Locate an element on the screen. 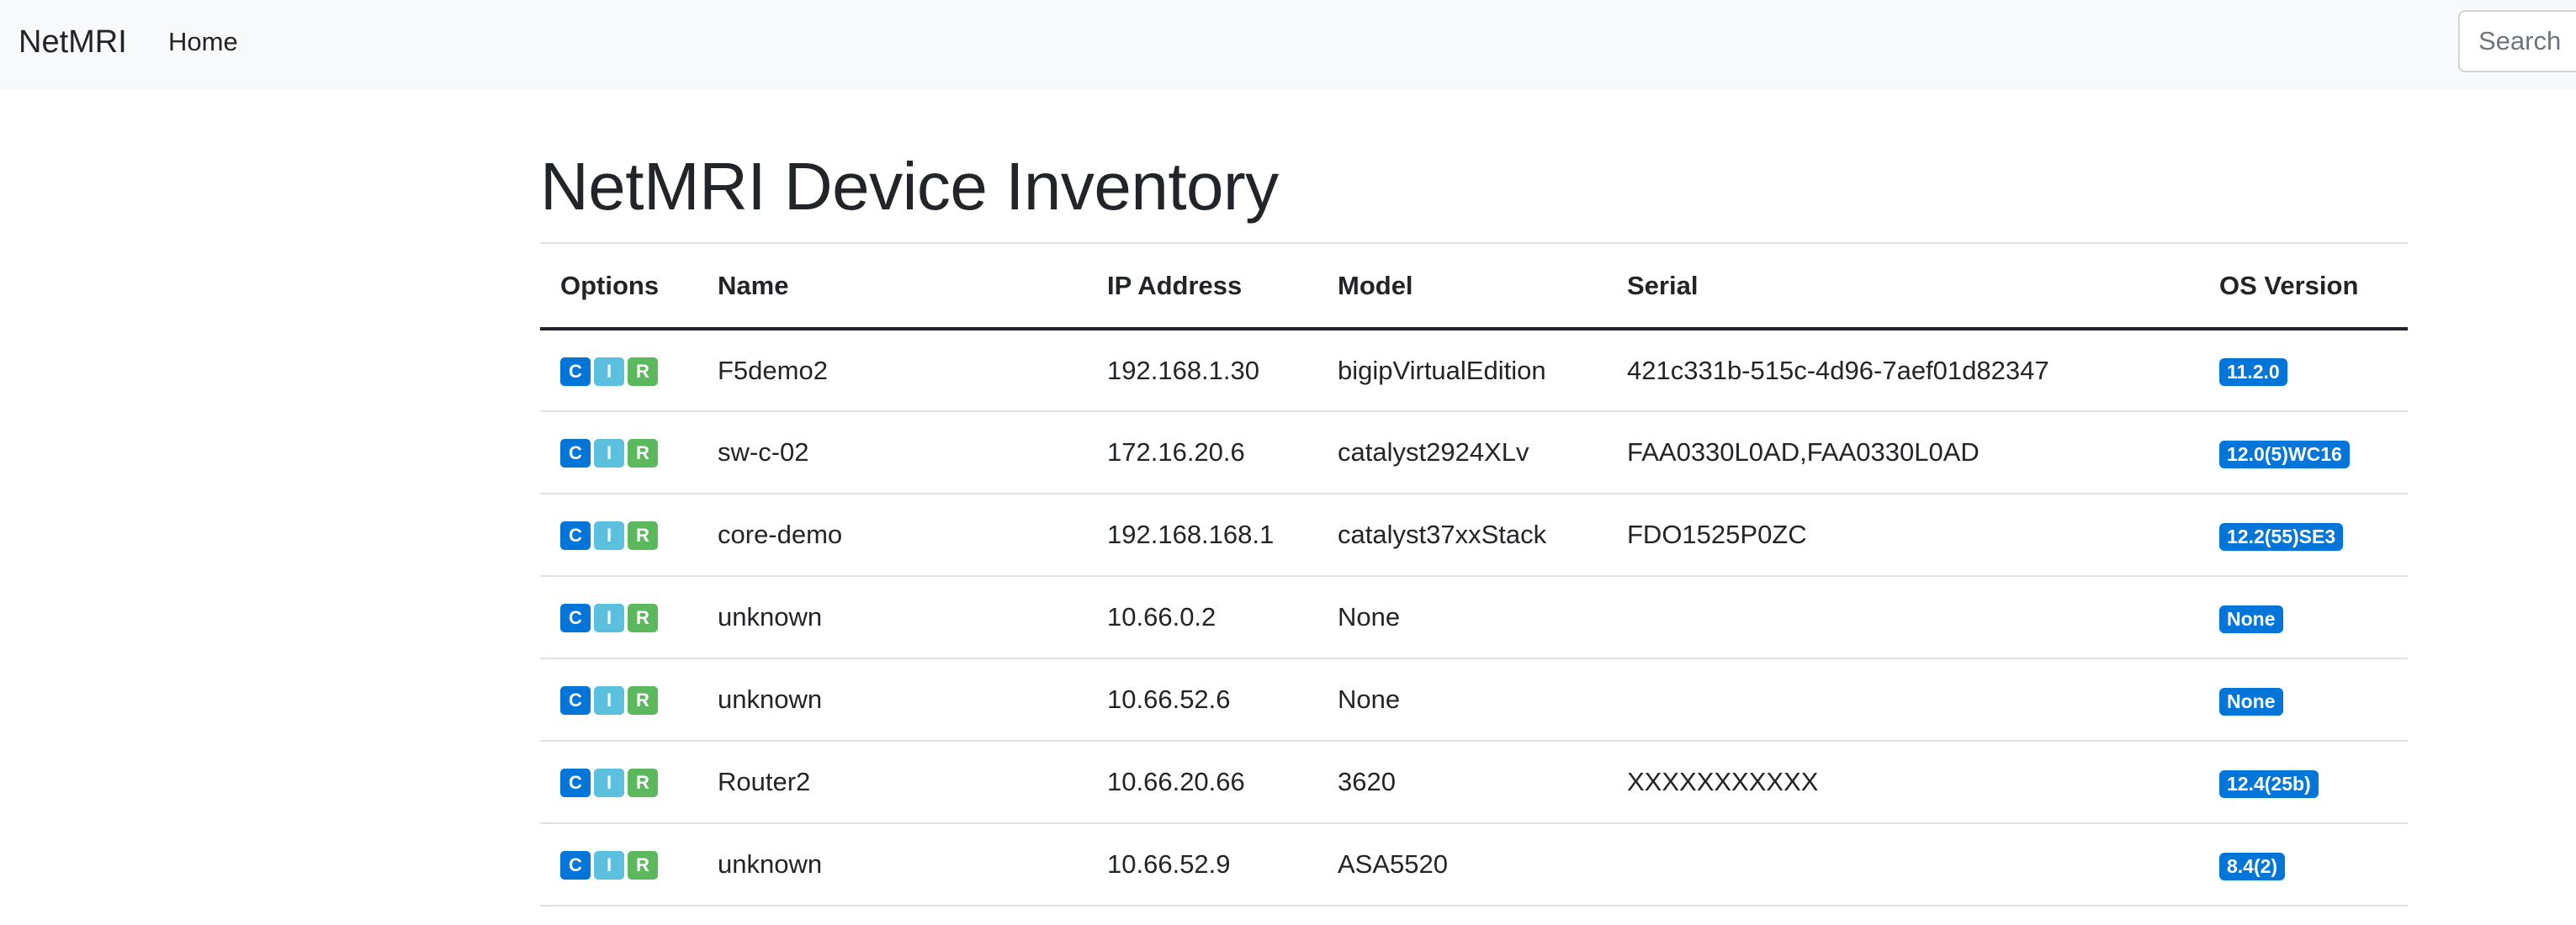 Image resolution: width=2576 pixels, height=925 pixels. table-row: CIR unknown 10.66.52.9 ASA5520 8.4(2) is located at coordinates (1474, 865).